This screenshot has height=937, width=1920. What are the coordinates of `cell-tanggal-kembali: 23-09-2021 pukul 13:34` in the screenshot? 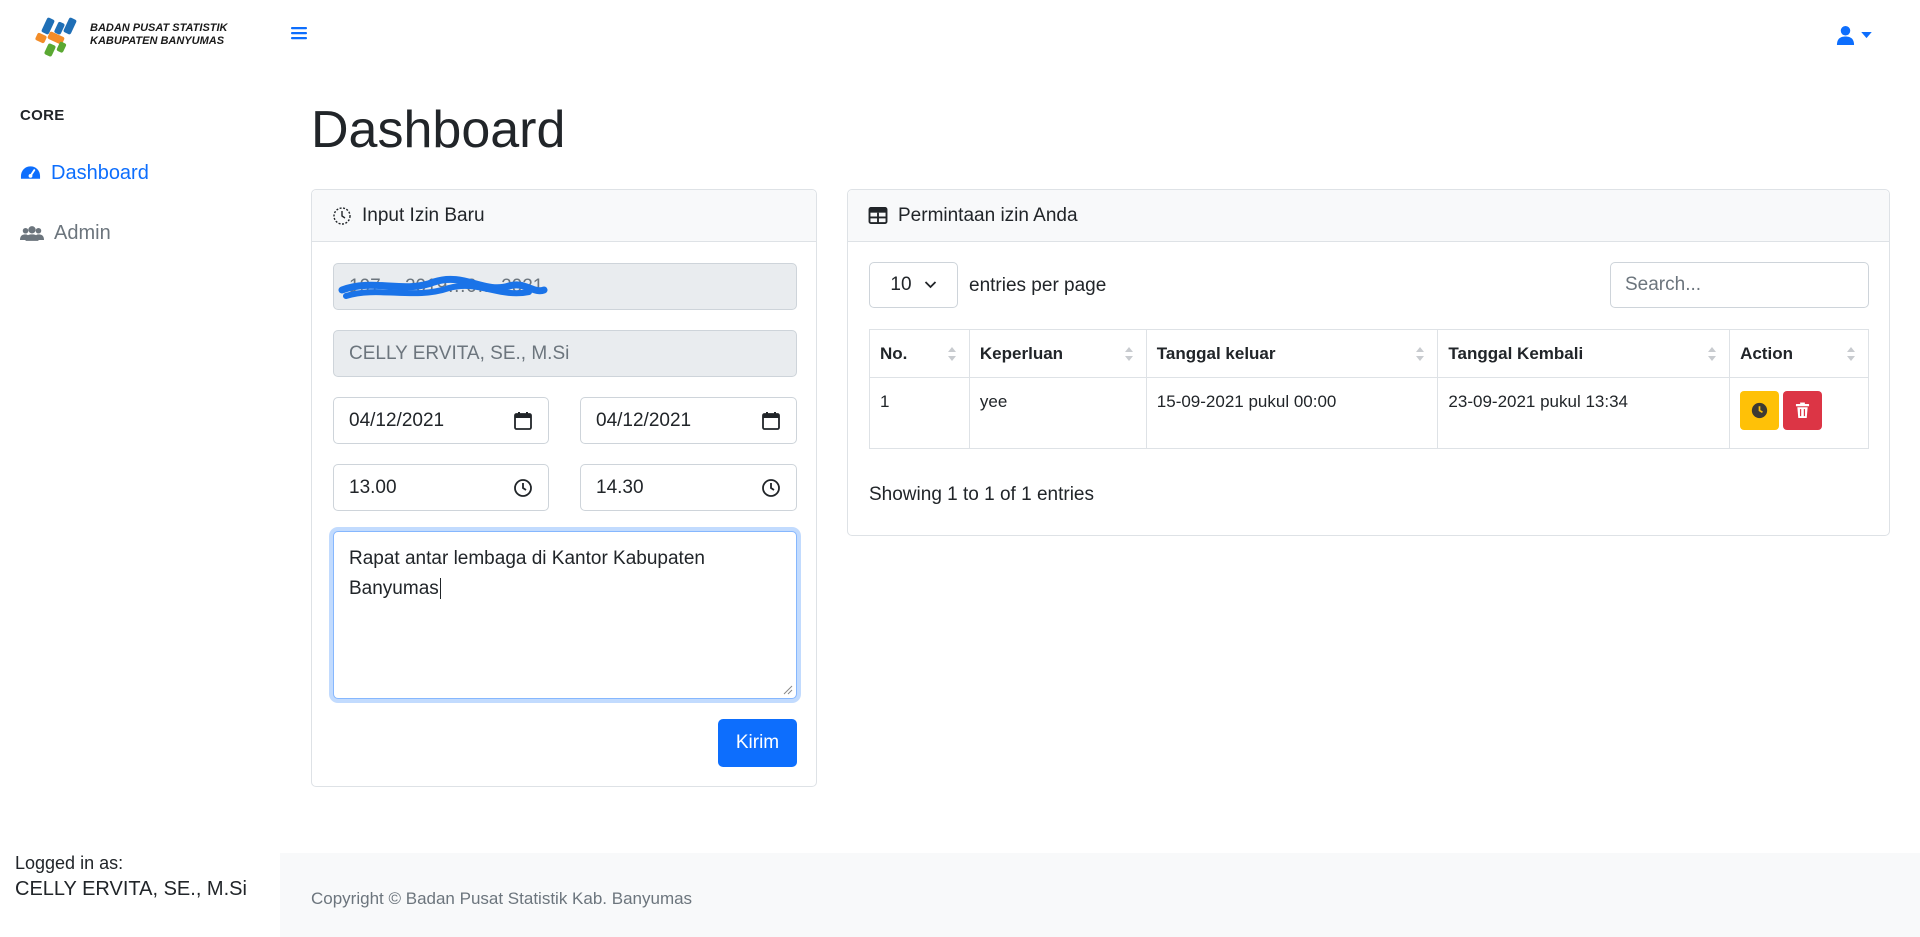 It's located at (1584, 413).